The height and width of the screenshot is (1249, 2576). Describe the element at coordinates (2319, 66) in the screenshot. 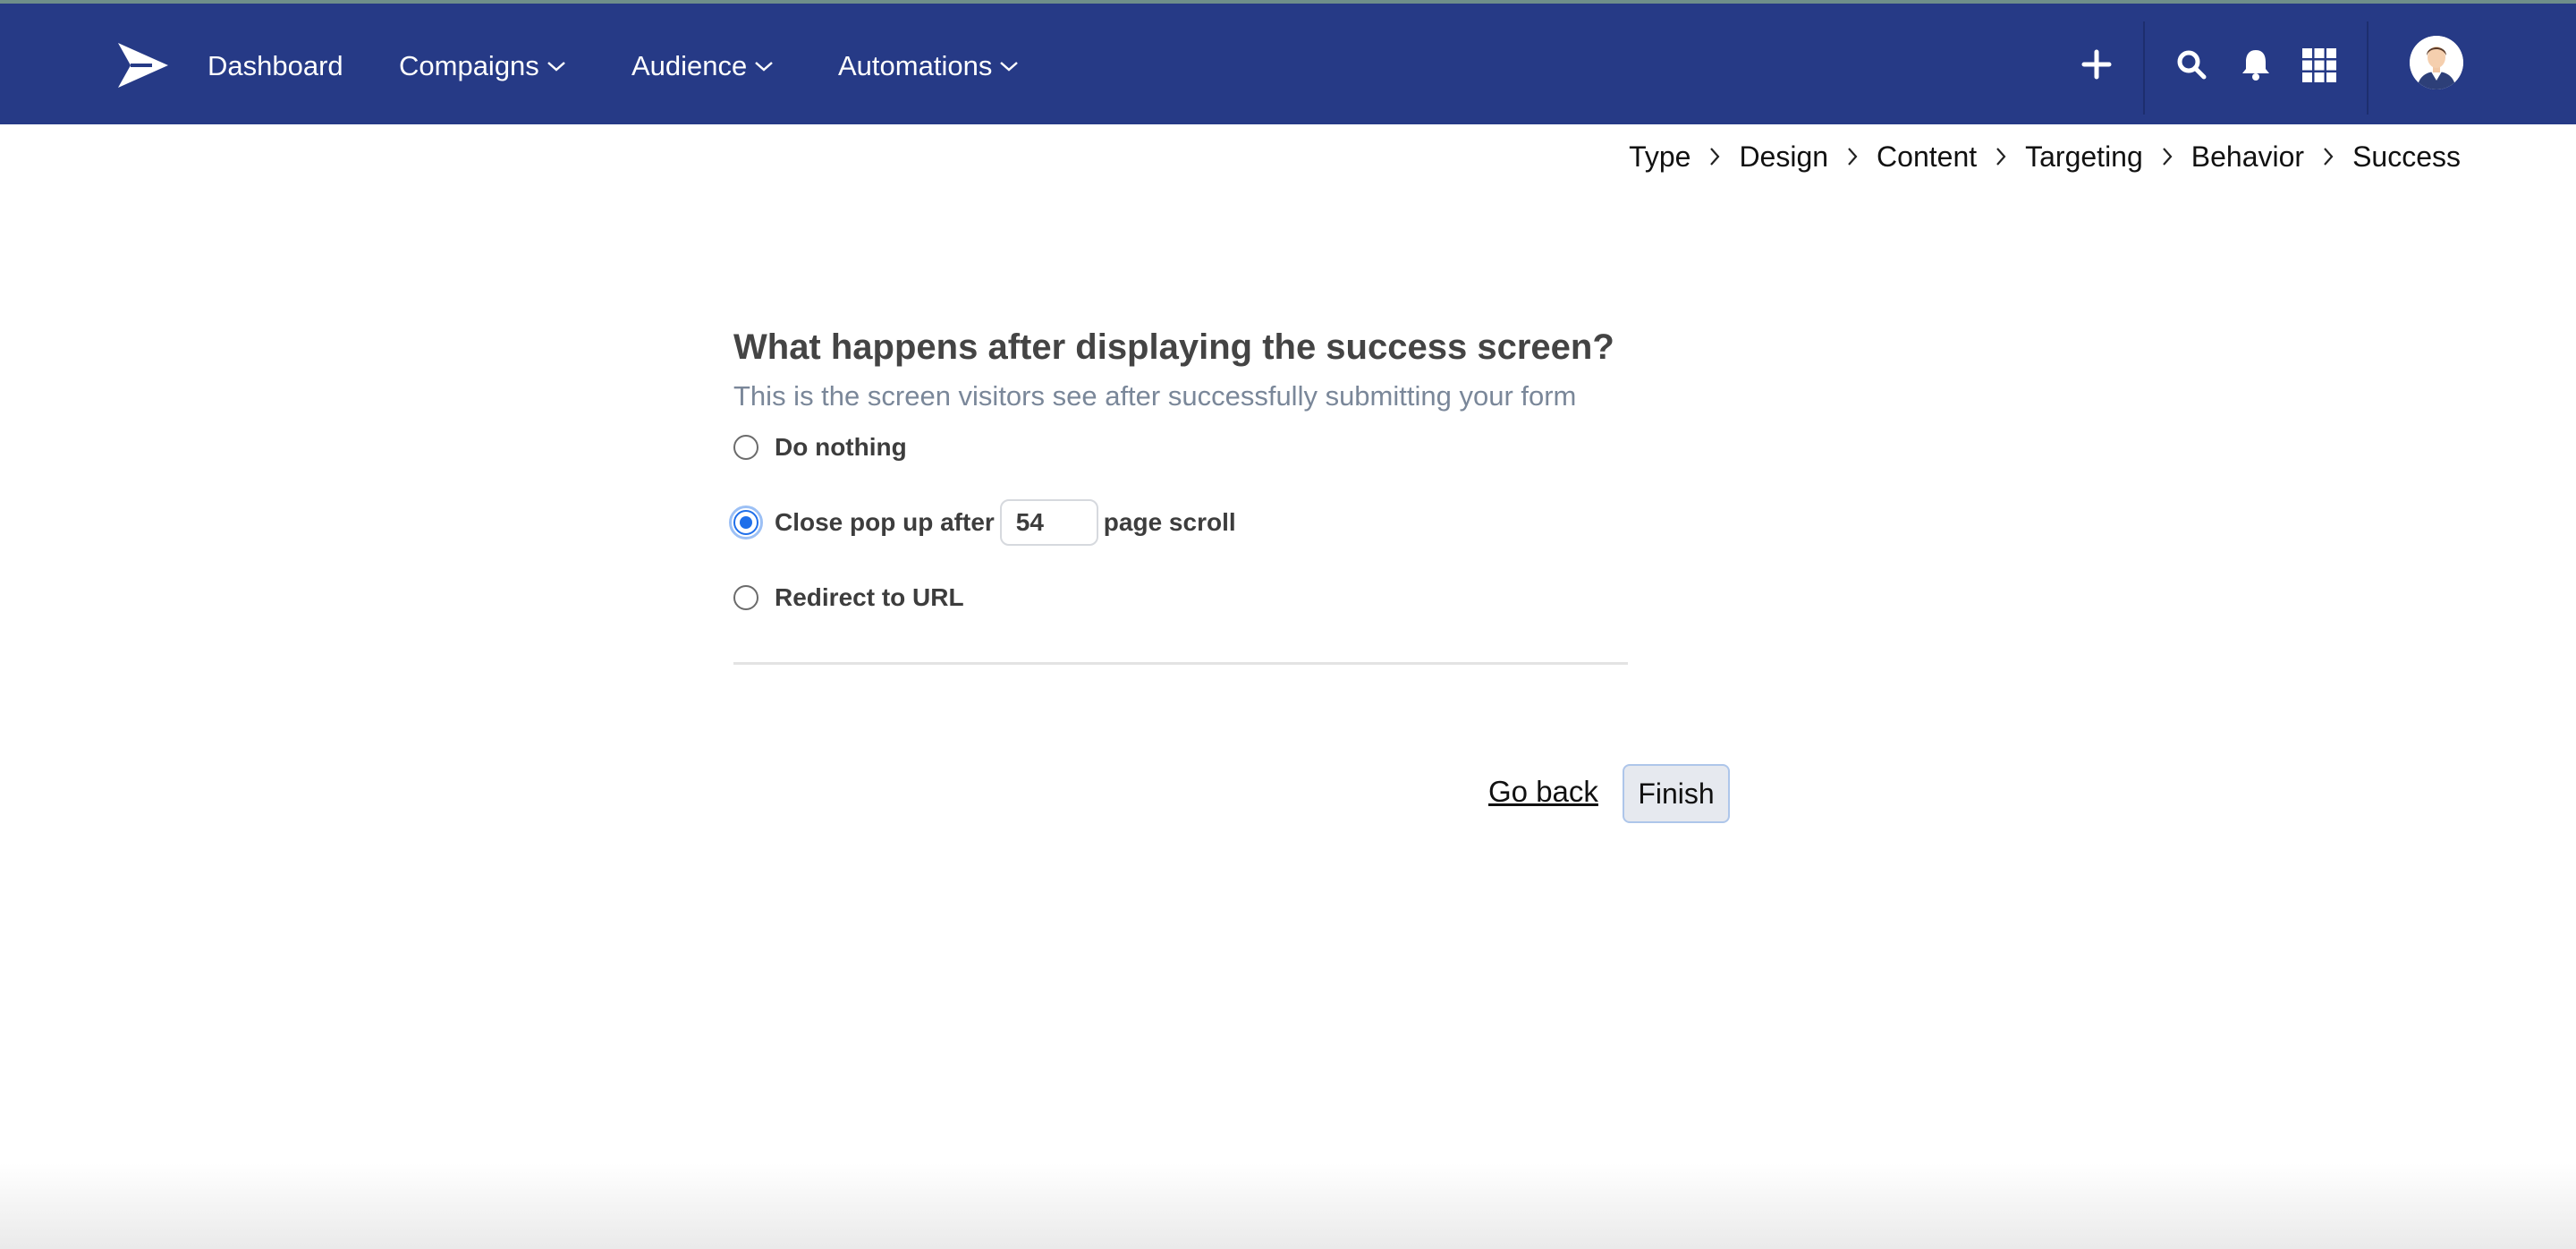

I see `grid-icon` at that location.